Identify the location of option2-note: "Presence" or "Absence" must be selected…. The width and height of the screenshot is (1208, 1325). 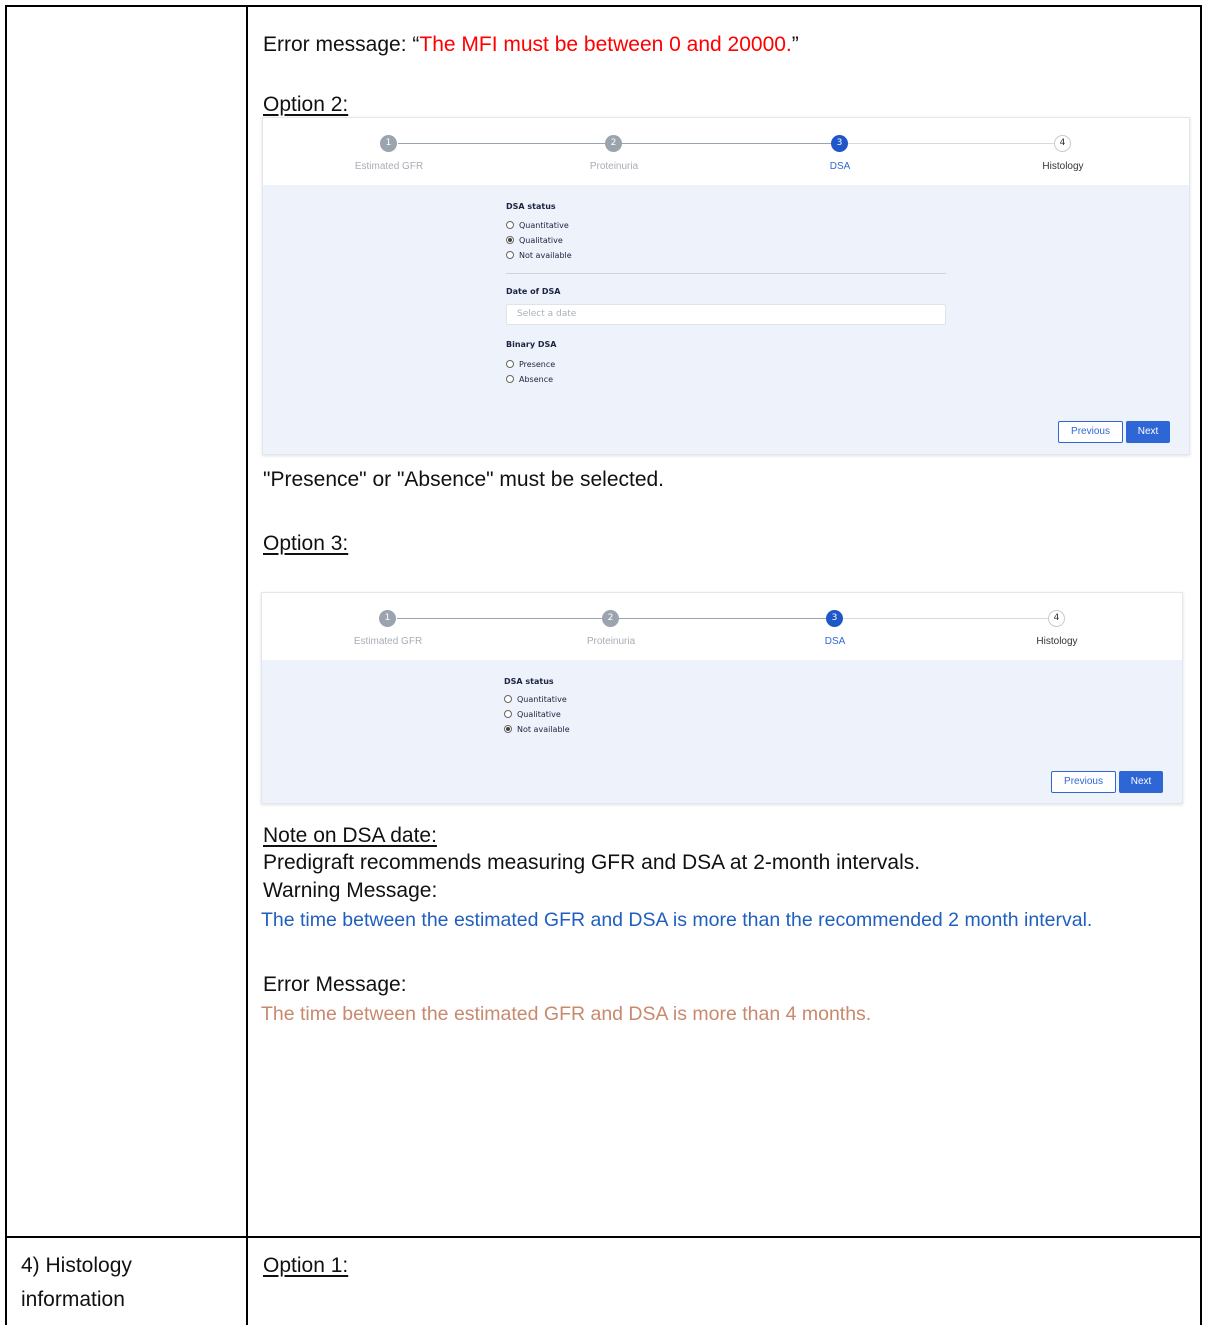
(464, 479).